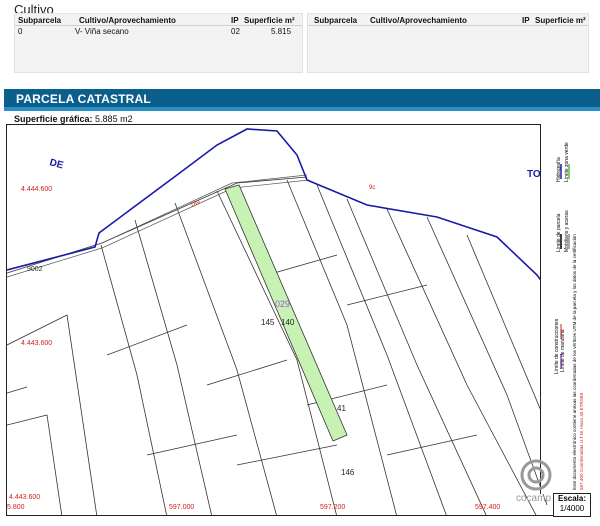 Image resolution: width=600 pixels, height=526 pixels. Describe the element at coordinates (24, 497) in the screenshot. I see `coord-n4445: 4.443.600` at that location.